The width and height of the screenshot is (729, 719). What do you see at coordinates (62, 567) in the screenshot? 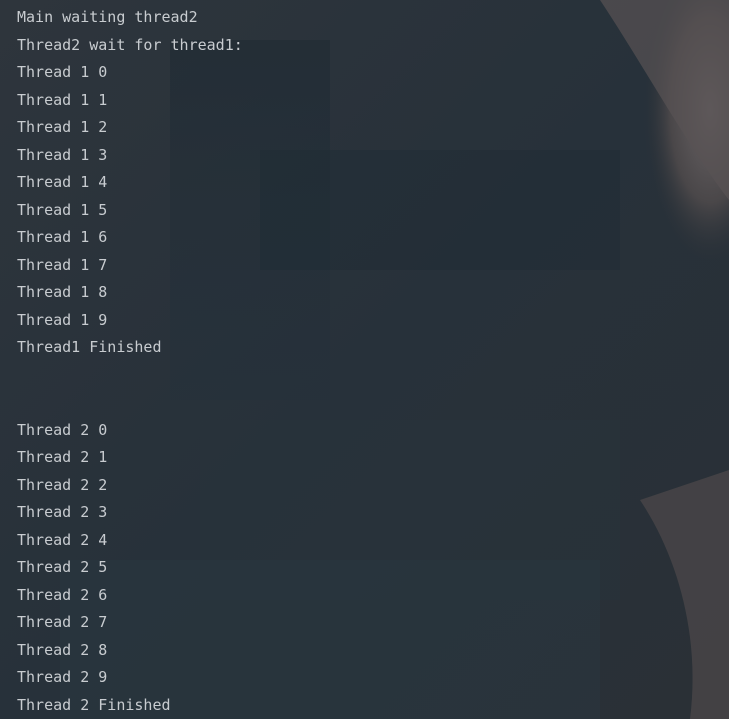
I see `console-line: Thread 2 5` at bounding box center [62, 567].